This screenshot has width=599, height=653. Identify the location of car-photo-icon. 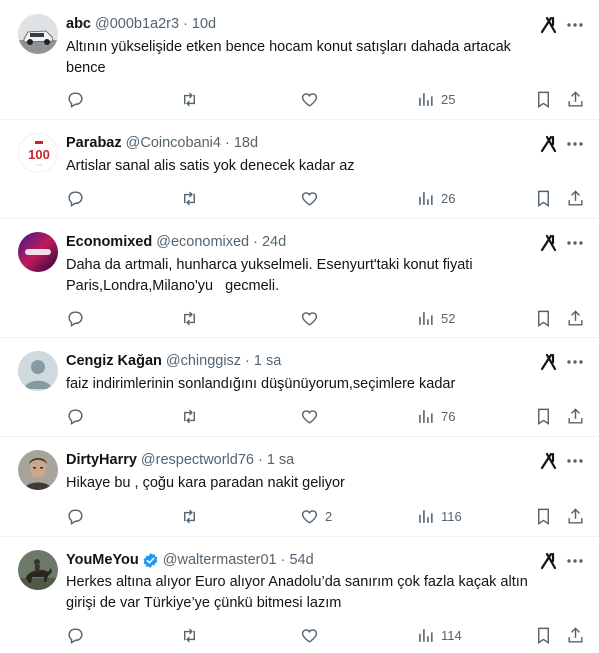
(38, 34).